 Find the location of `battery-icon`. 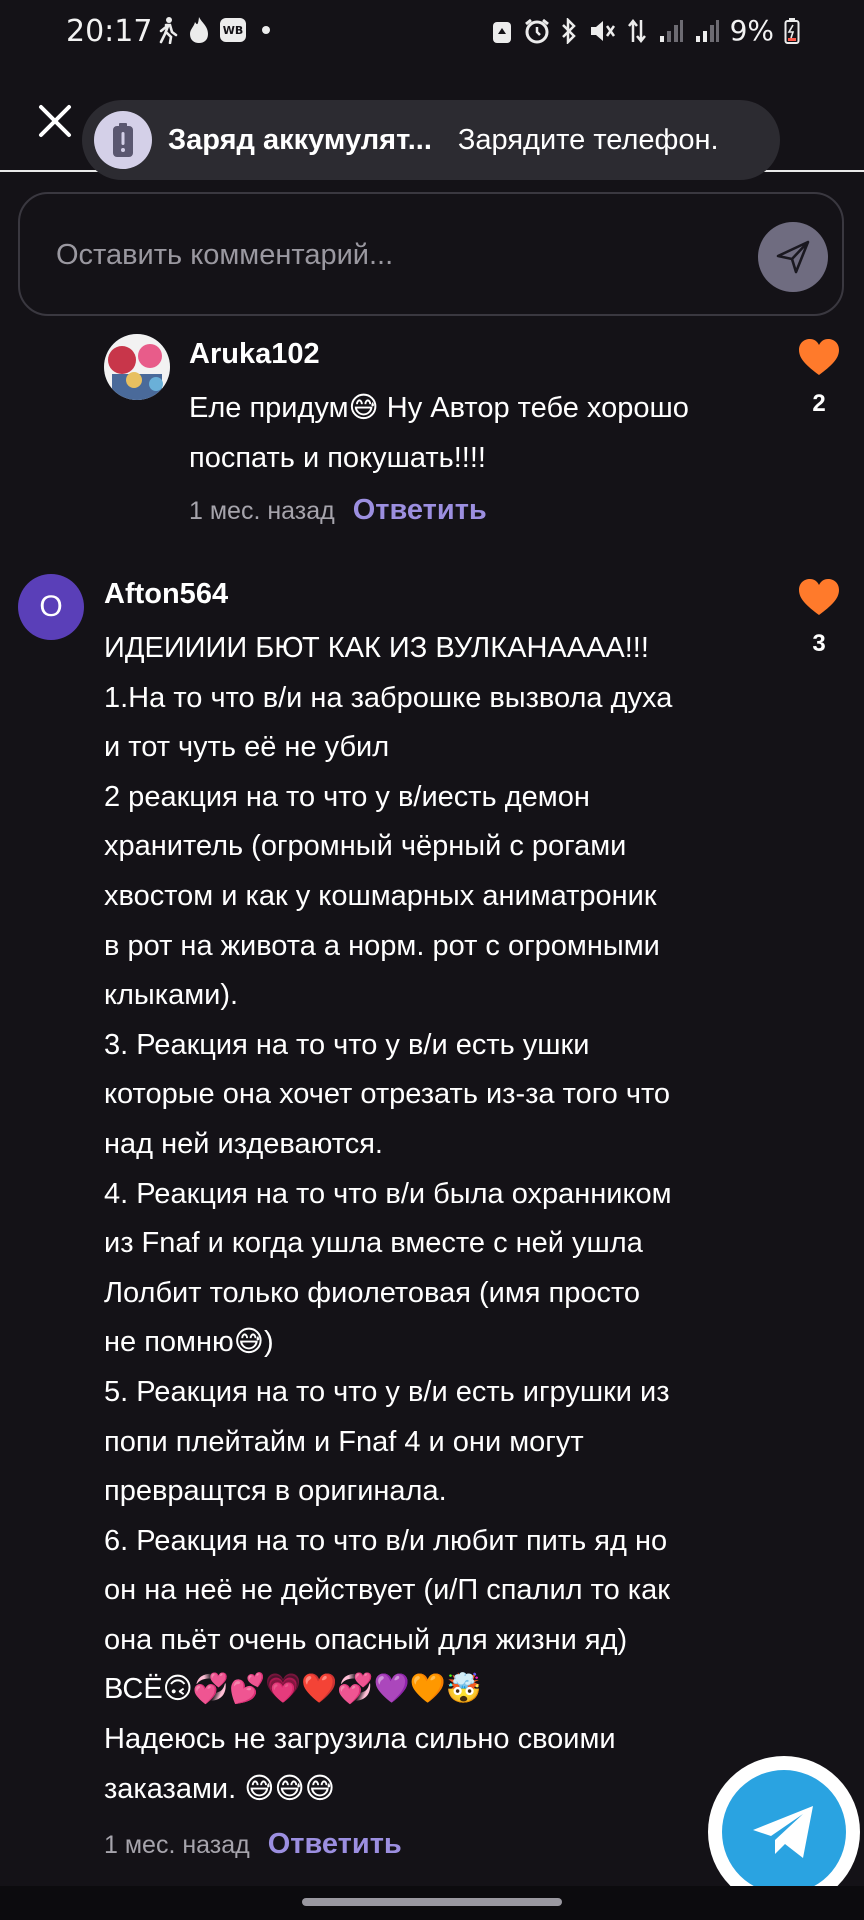

battery-icon is located at coordinates (792, 30).